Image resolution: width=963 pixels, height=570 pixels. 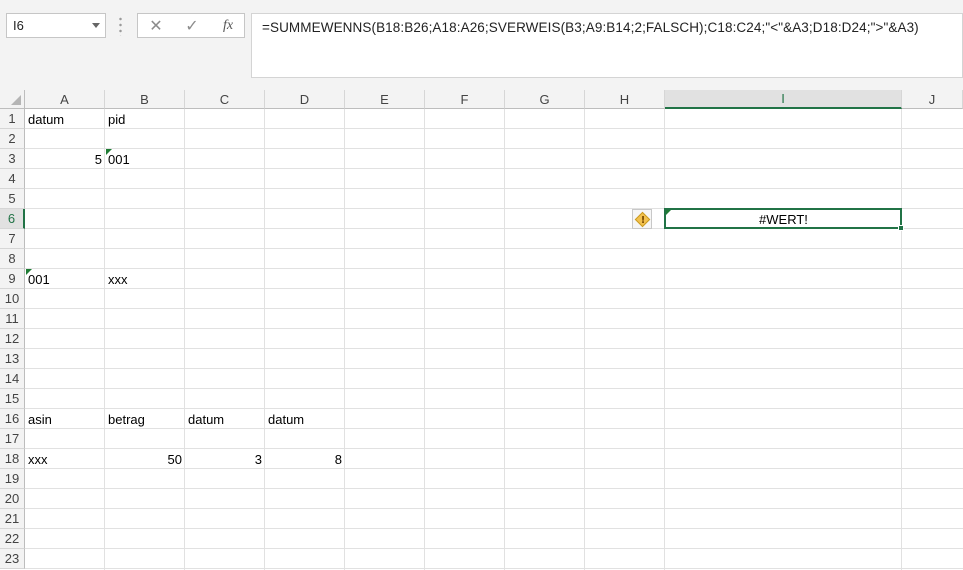 What do you see at coordinates (12, 279) in the screenshot?
I see `row-header-9: 9` at bounding box center [12, 279].